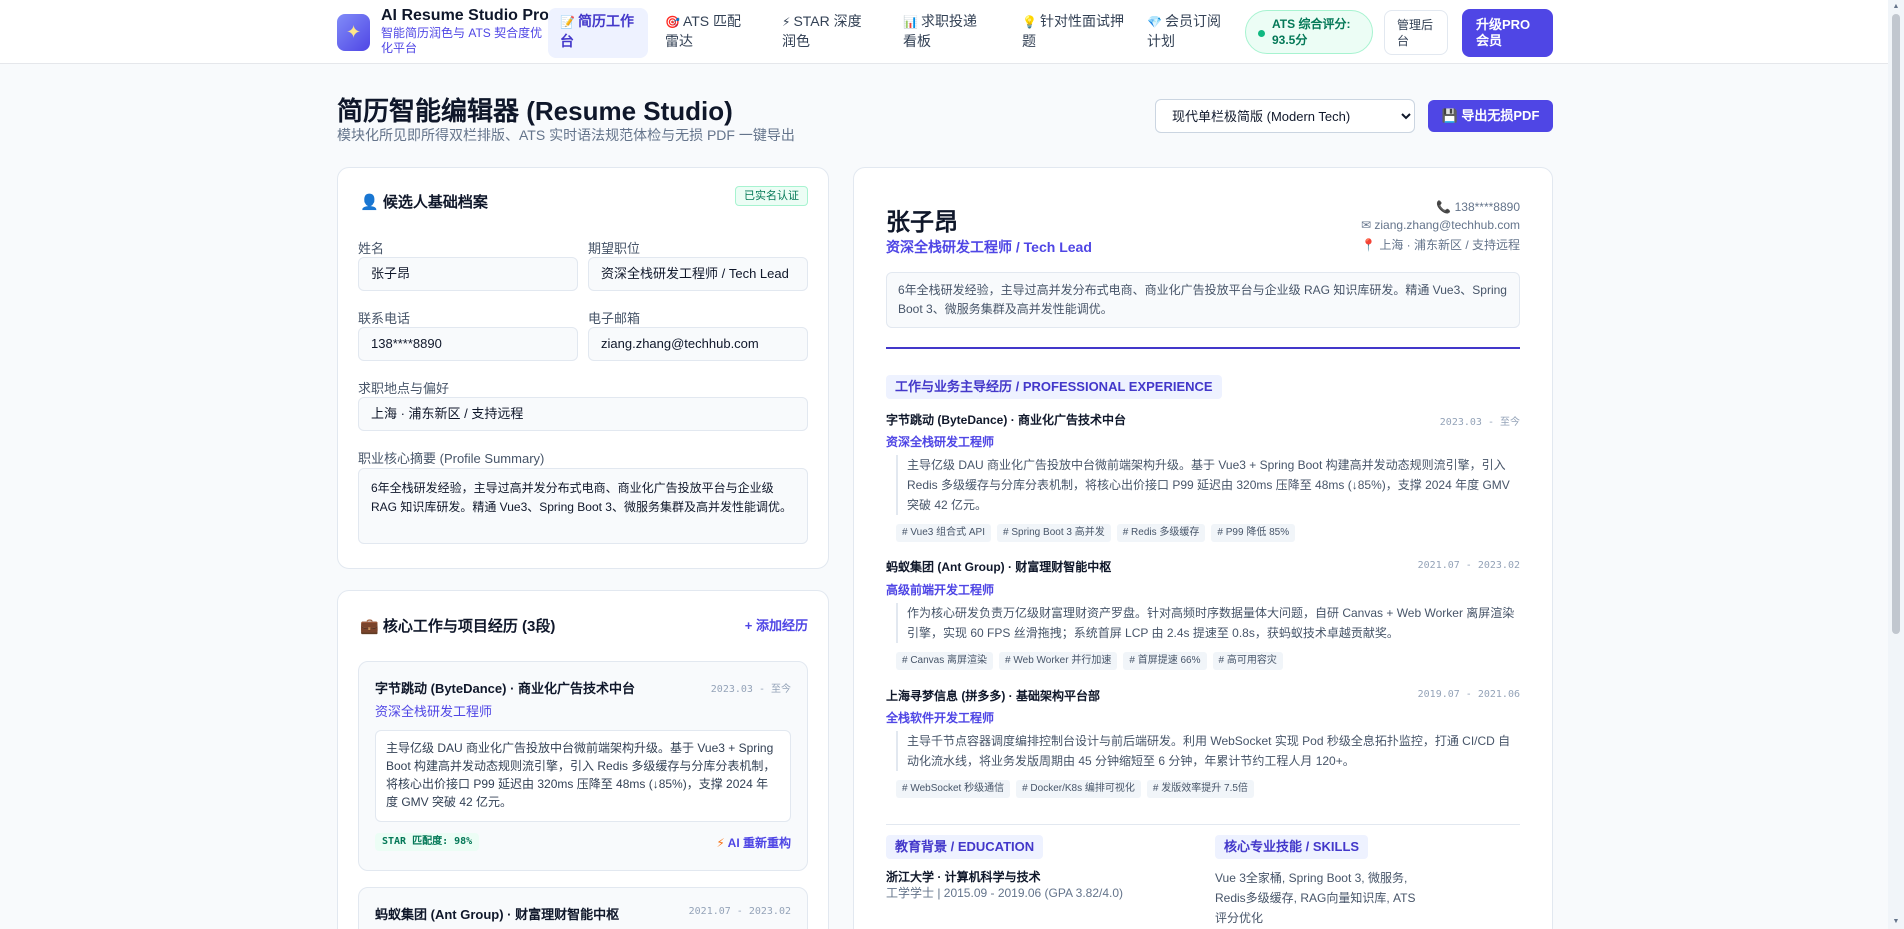  I want to click on diamond-icon: 💎, so click(1154, 22).